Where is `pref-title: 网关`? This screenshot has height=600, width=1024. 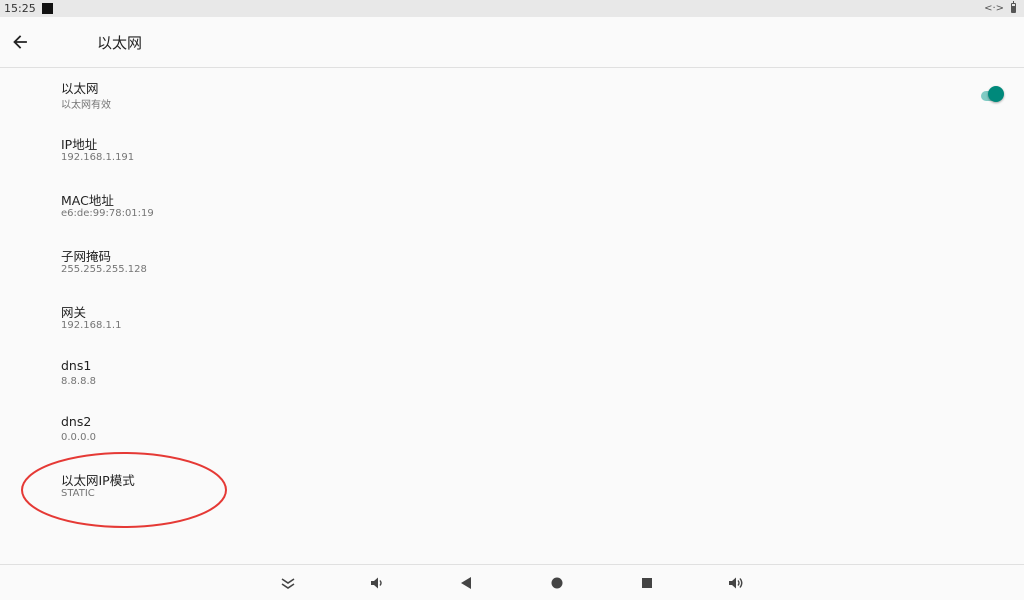 pref-title: 网关 is located at coordinates (74, 312).